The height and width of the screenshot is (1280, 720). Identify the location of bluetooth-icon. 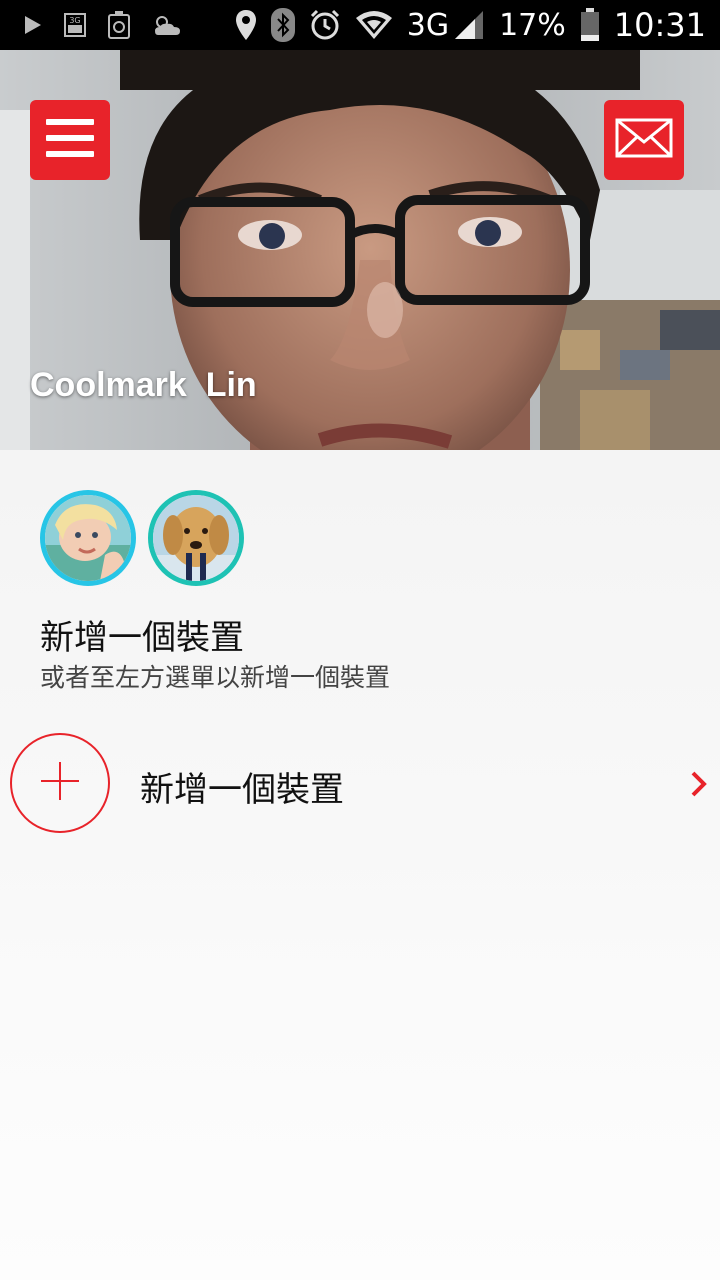
(282, 25).